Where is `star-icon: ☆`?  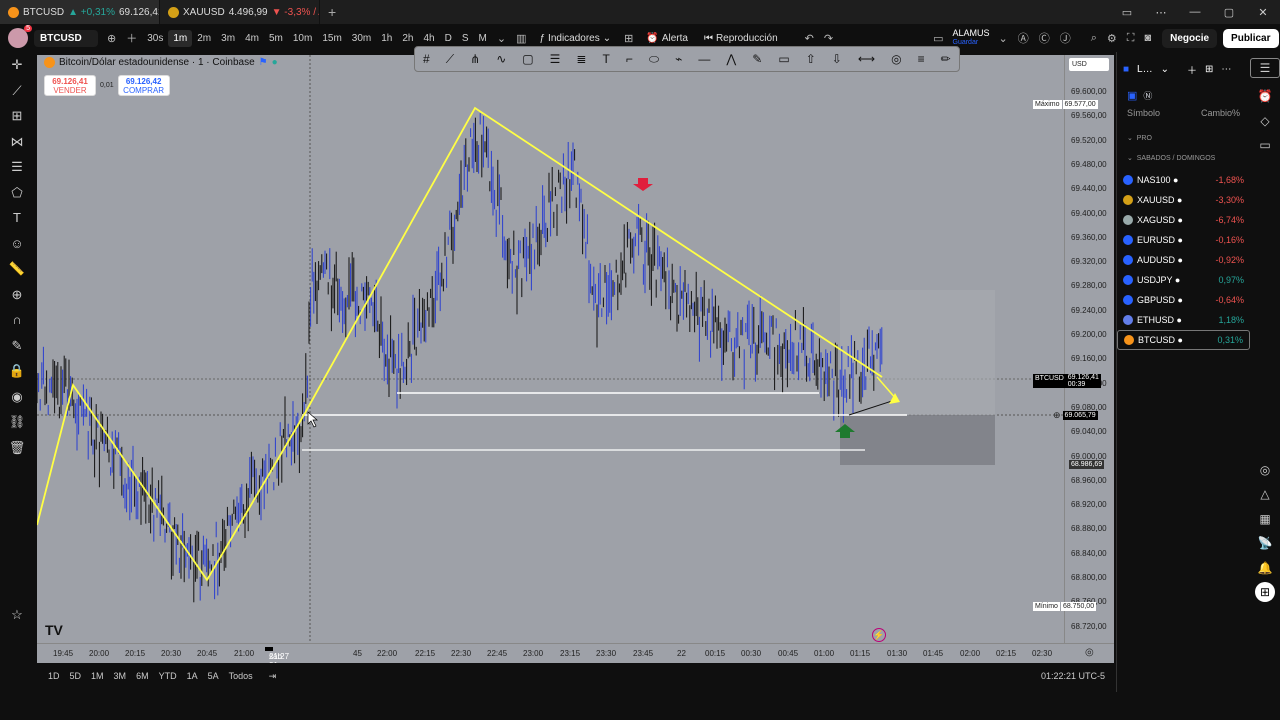 star-icon: ☆ is located at coordinates (17, 615).